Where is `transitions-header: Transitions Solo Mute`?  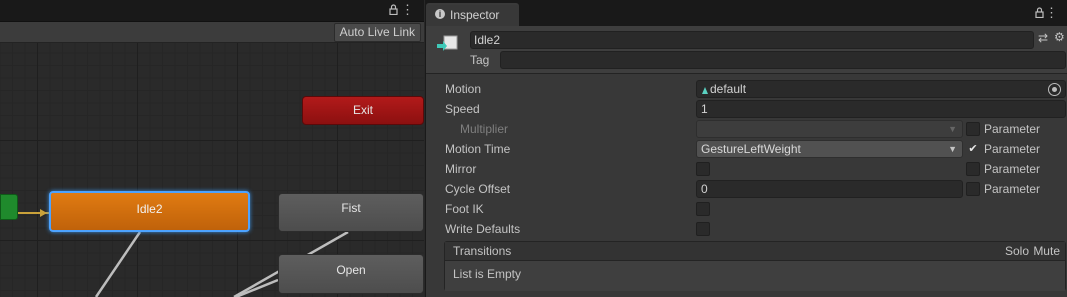 transitions-header: Transitions Solo Mute is located at coordinates (755, 251).